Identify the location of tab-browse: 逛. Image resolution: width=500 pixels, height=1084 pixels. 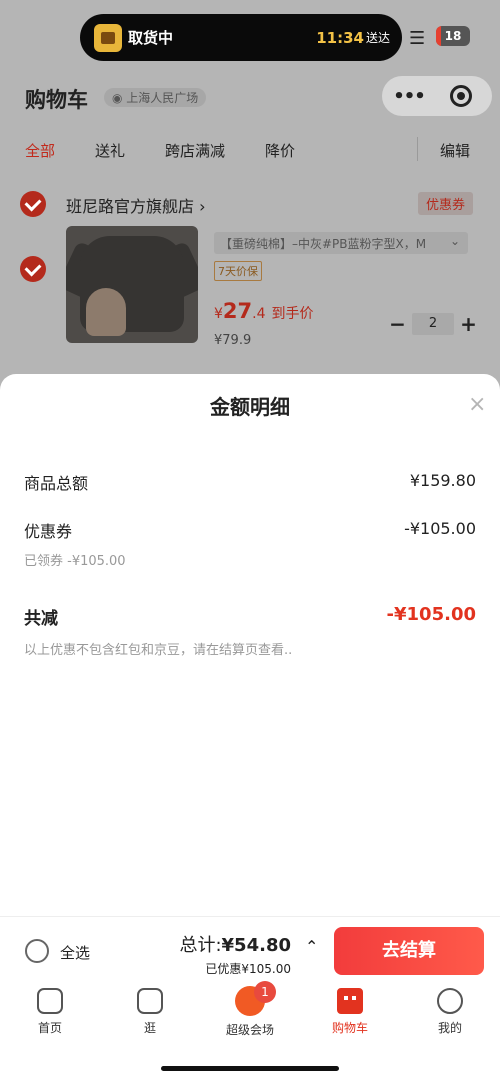
(150, 1012).